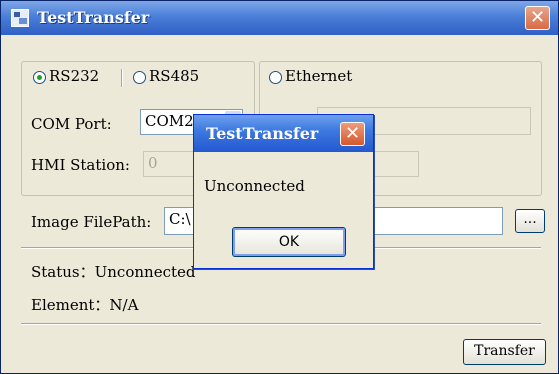 This screenshot has height=374, width=559. What do you see at coordinates (352, 134) in the screenshot?
I see `dialog-close-button: ✕` at bounding box center [352, 134].